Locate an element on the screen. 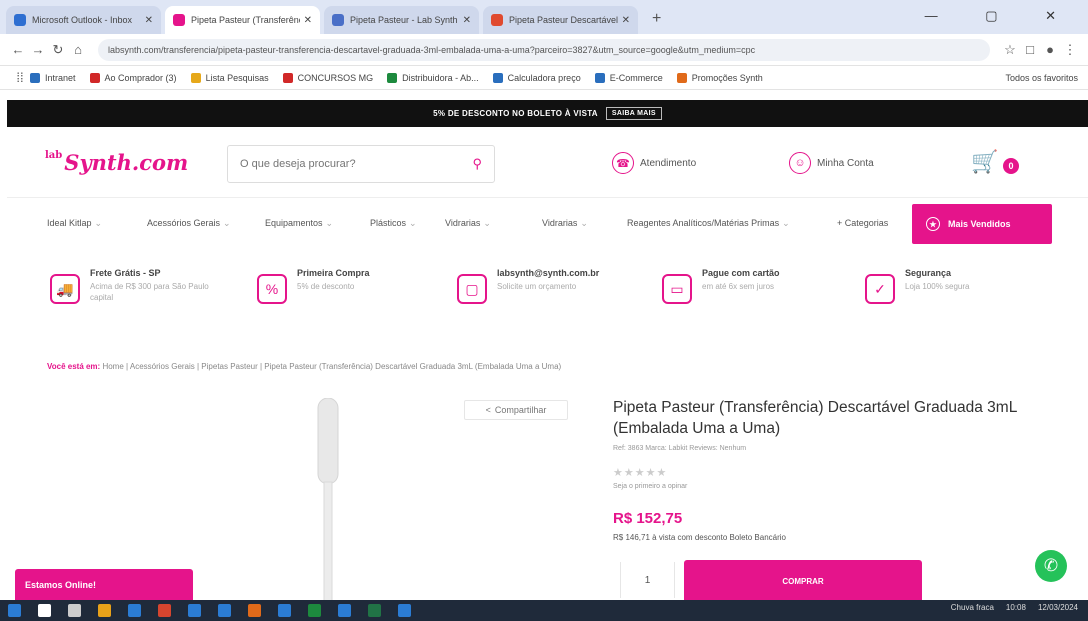 The height and width of the screenshot is (621, 1088). bookmark-label: Calculadora preço is located at coordinates (544, 77).